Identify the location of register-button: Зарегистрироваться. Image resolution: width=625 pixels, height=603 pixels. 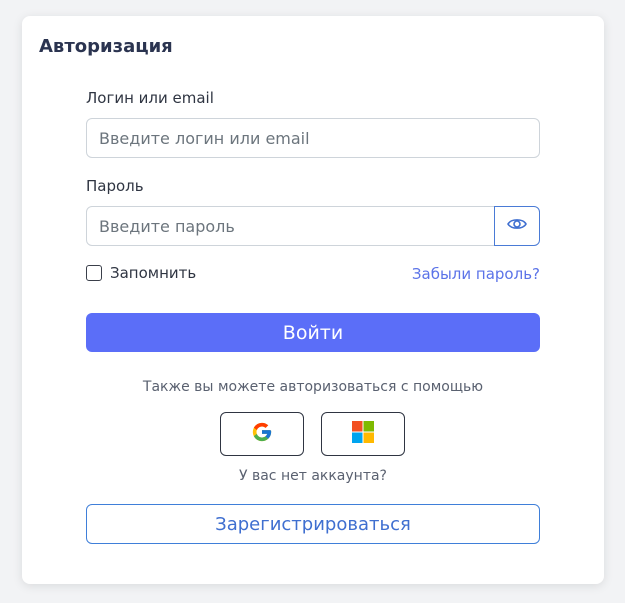
(313, 524).